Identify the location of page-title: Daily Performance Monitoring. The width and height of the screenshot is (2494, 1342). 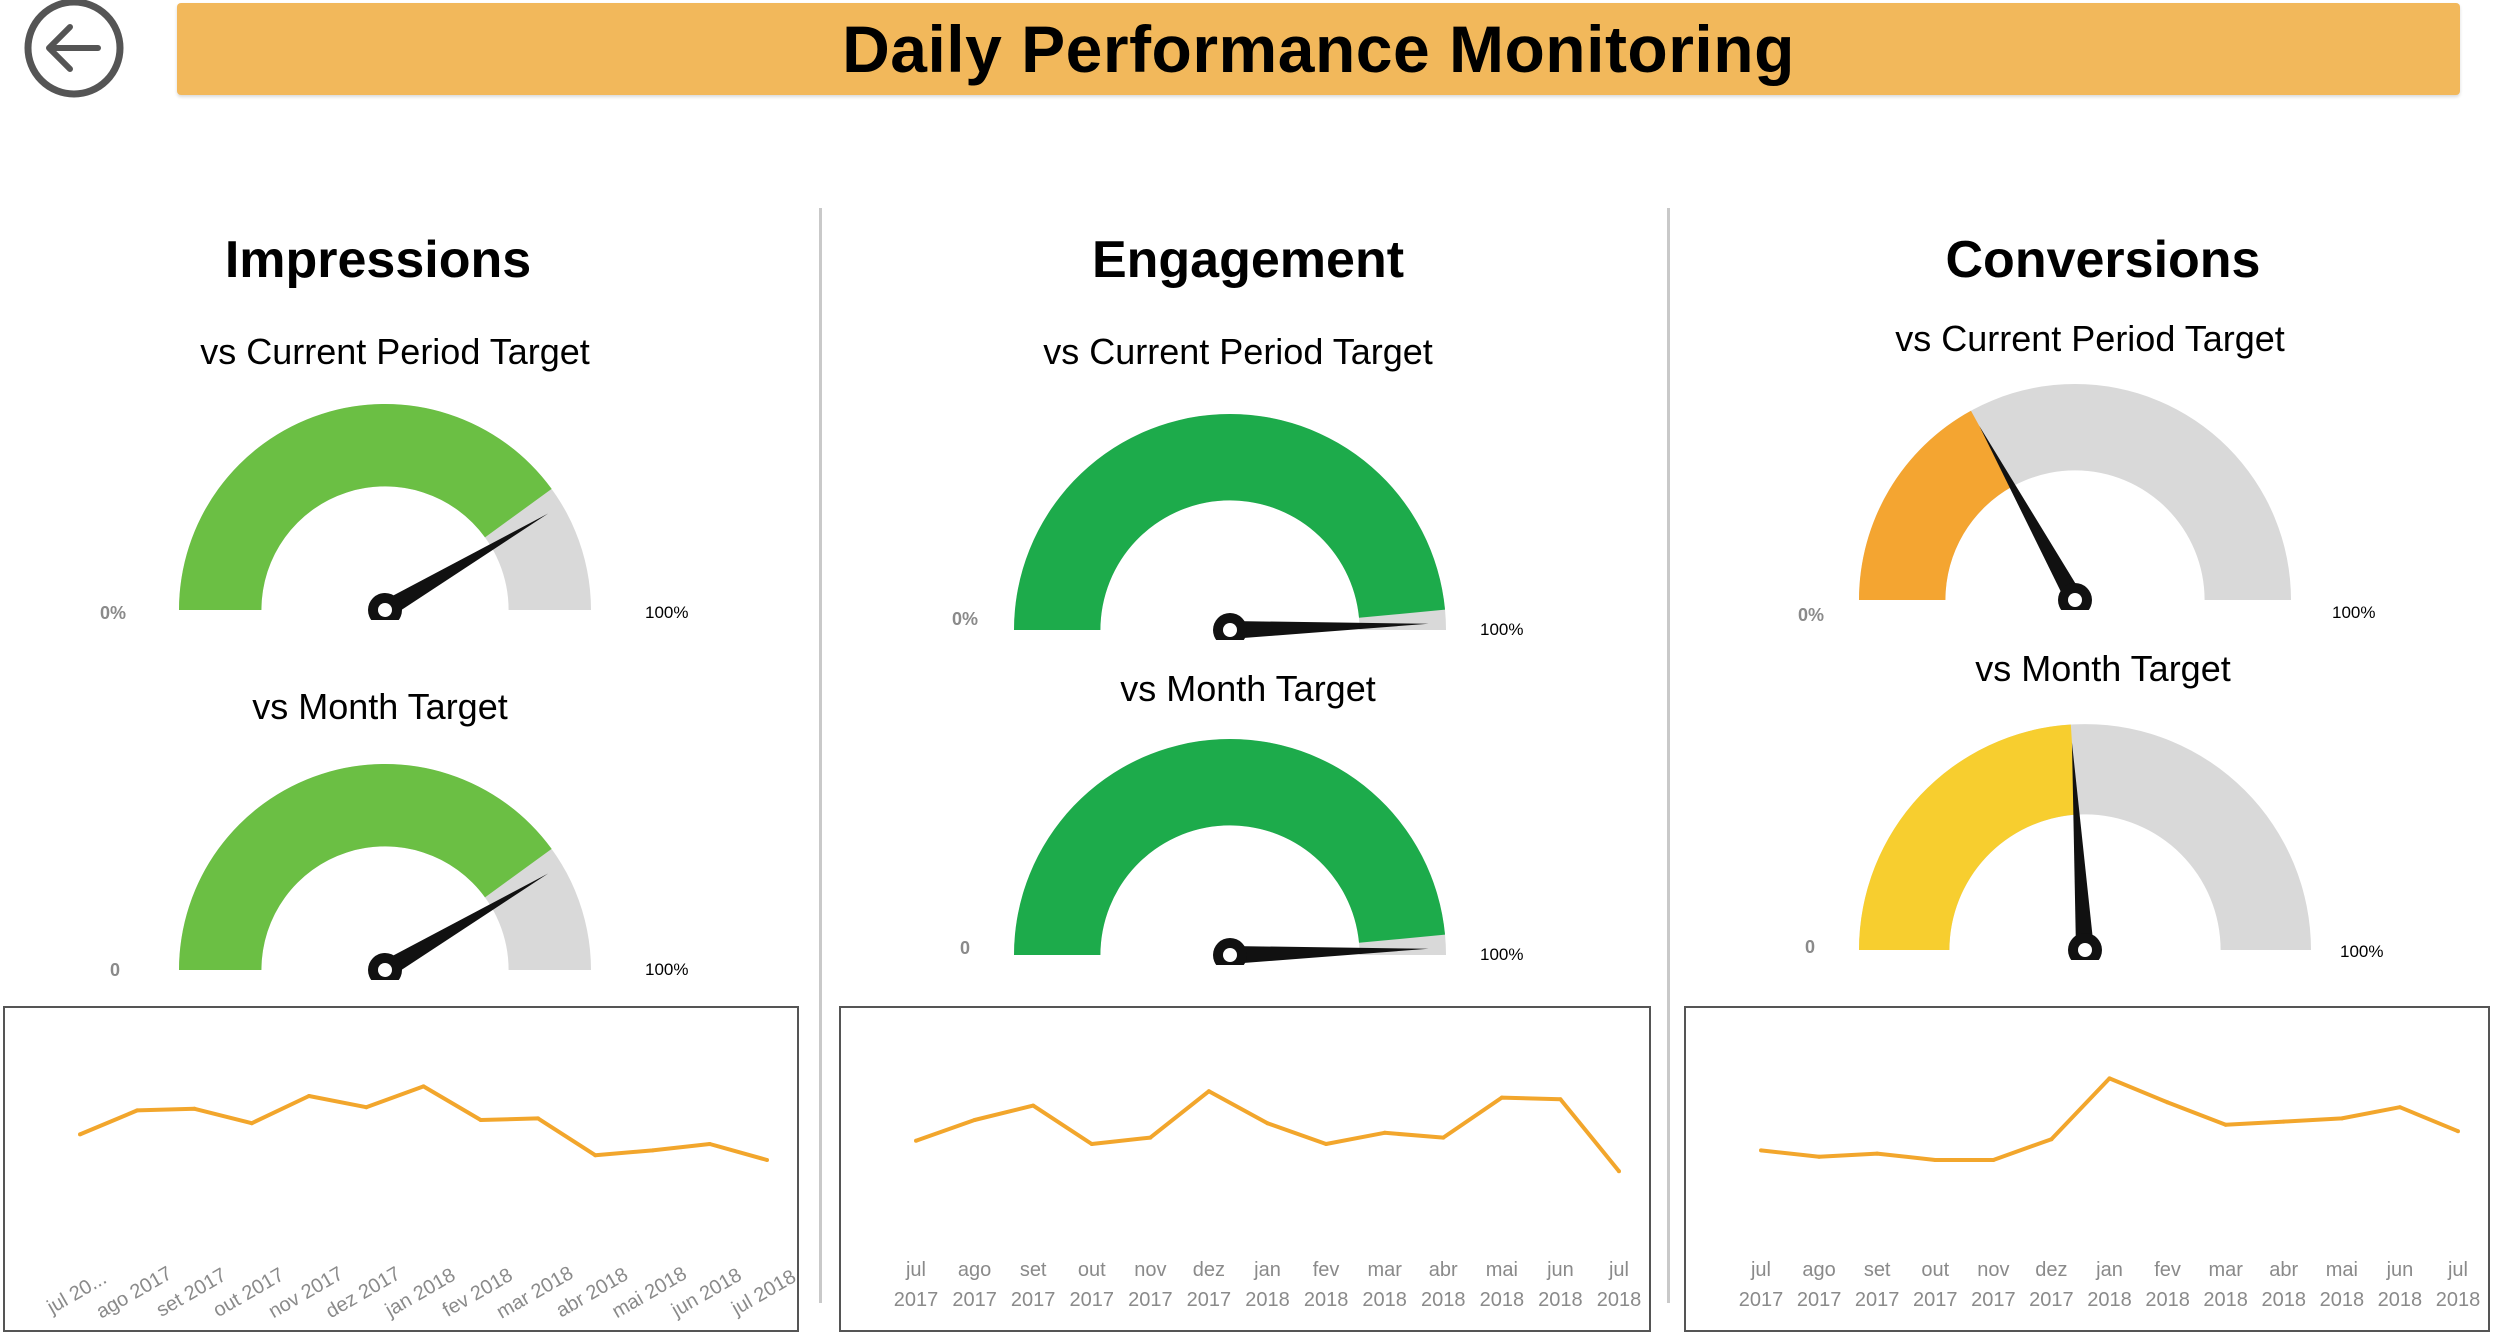
(1318, 49).